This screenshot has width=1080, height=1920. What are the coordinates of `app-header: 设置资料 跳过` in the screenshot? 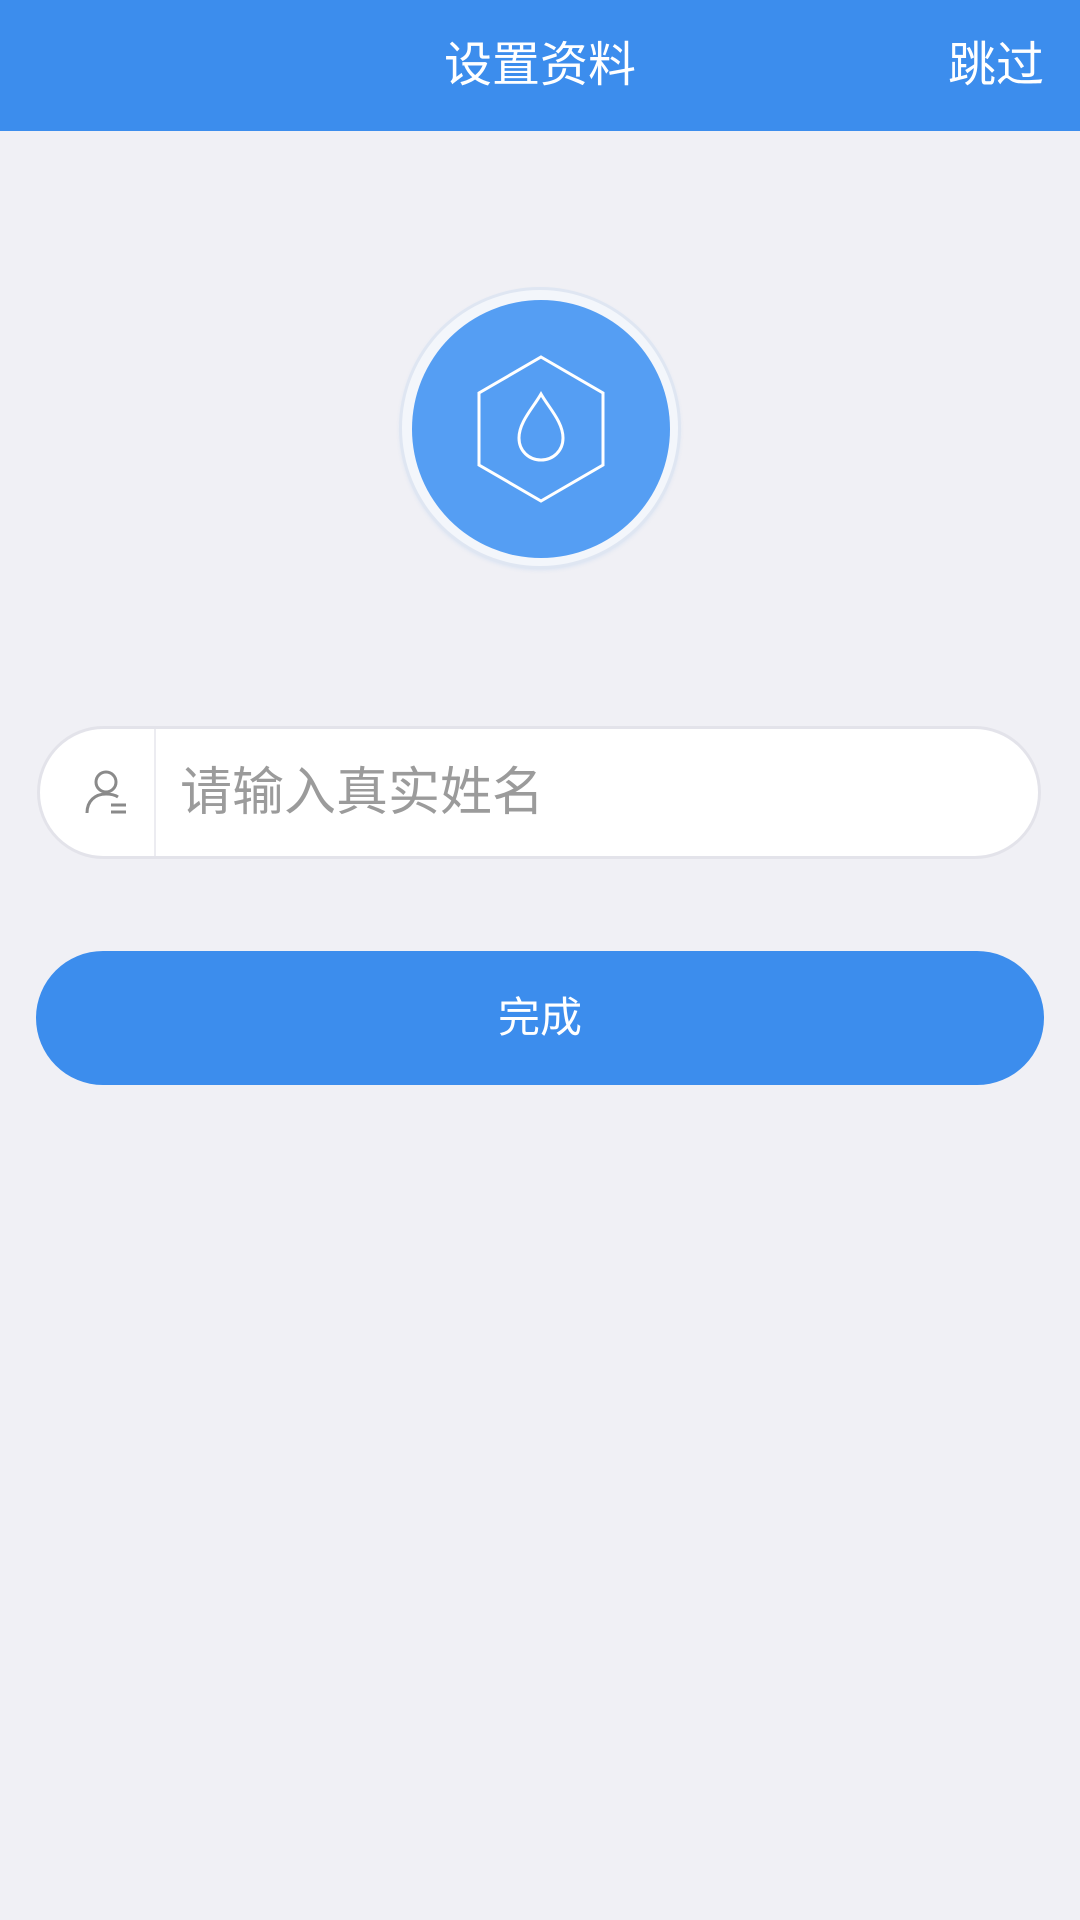 It's located at (540, 65).